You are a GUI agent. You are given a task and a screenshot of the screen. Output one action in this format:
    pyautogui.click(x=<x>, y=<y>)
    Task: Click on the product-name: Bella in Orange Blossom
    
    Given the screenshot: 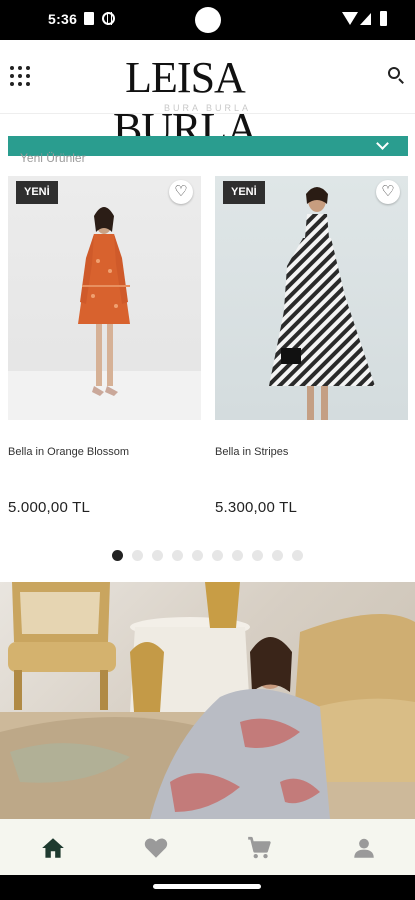 What is the action you would take?
    pyautogui.click(x=68, y=452)
    